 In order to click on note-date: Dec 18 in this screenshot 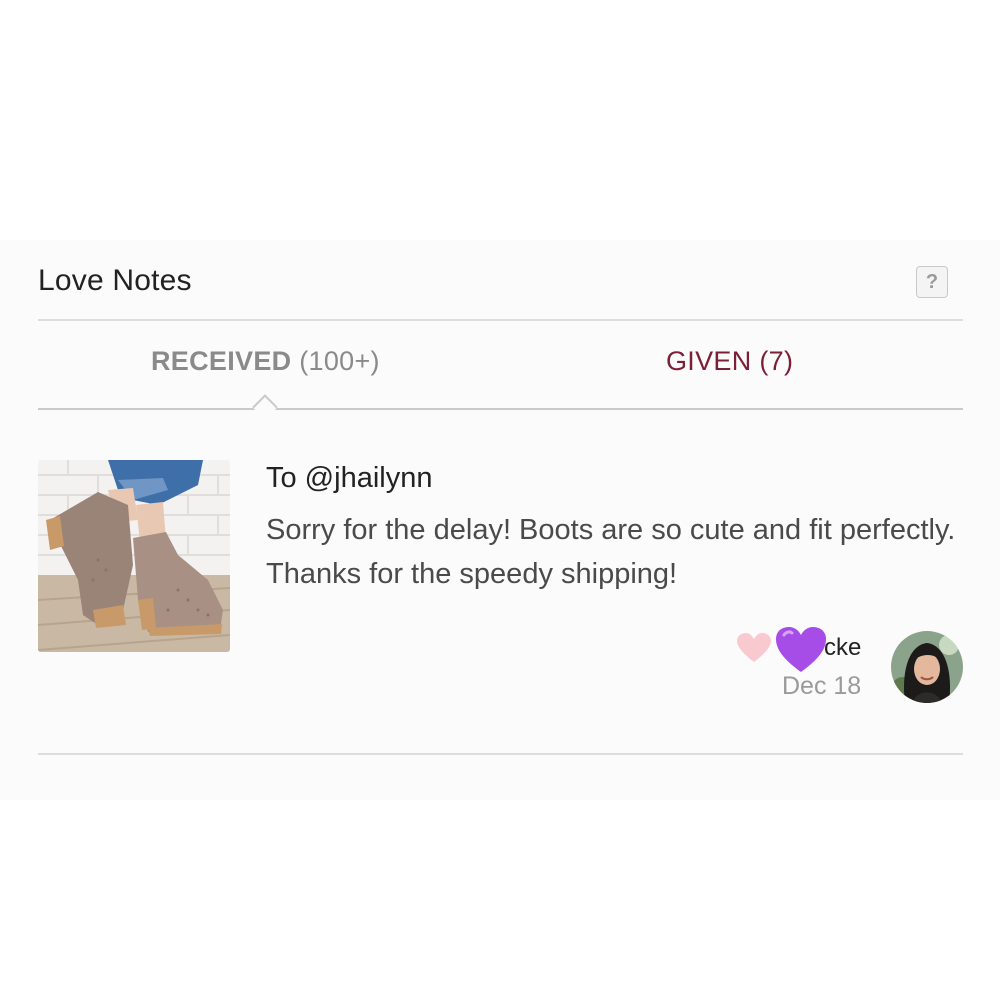, I will do `click(822, 686)`.